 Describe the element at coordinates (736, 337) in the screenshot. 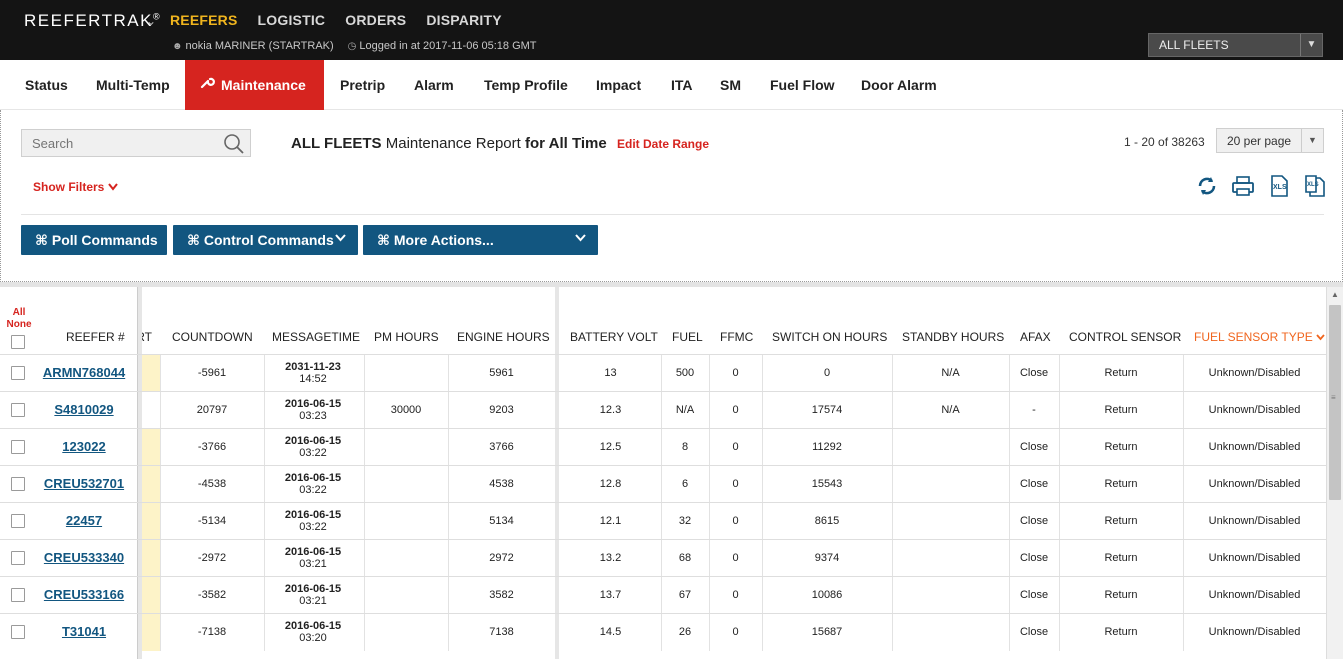

I see `col-header-ffmc: FFMC` at that location.